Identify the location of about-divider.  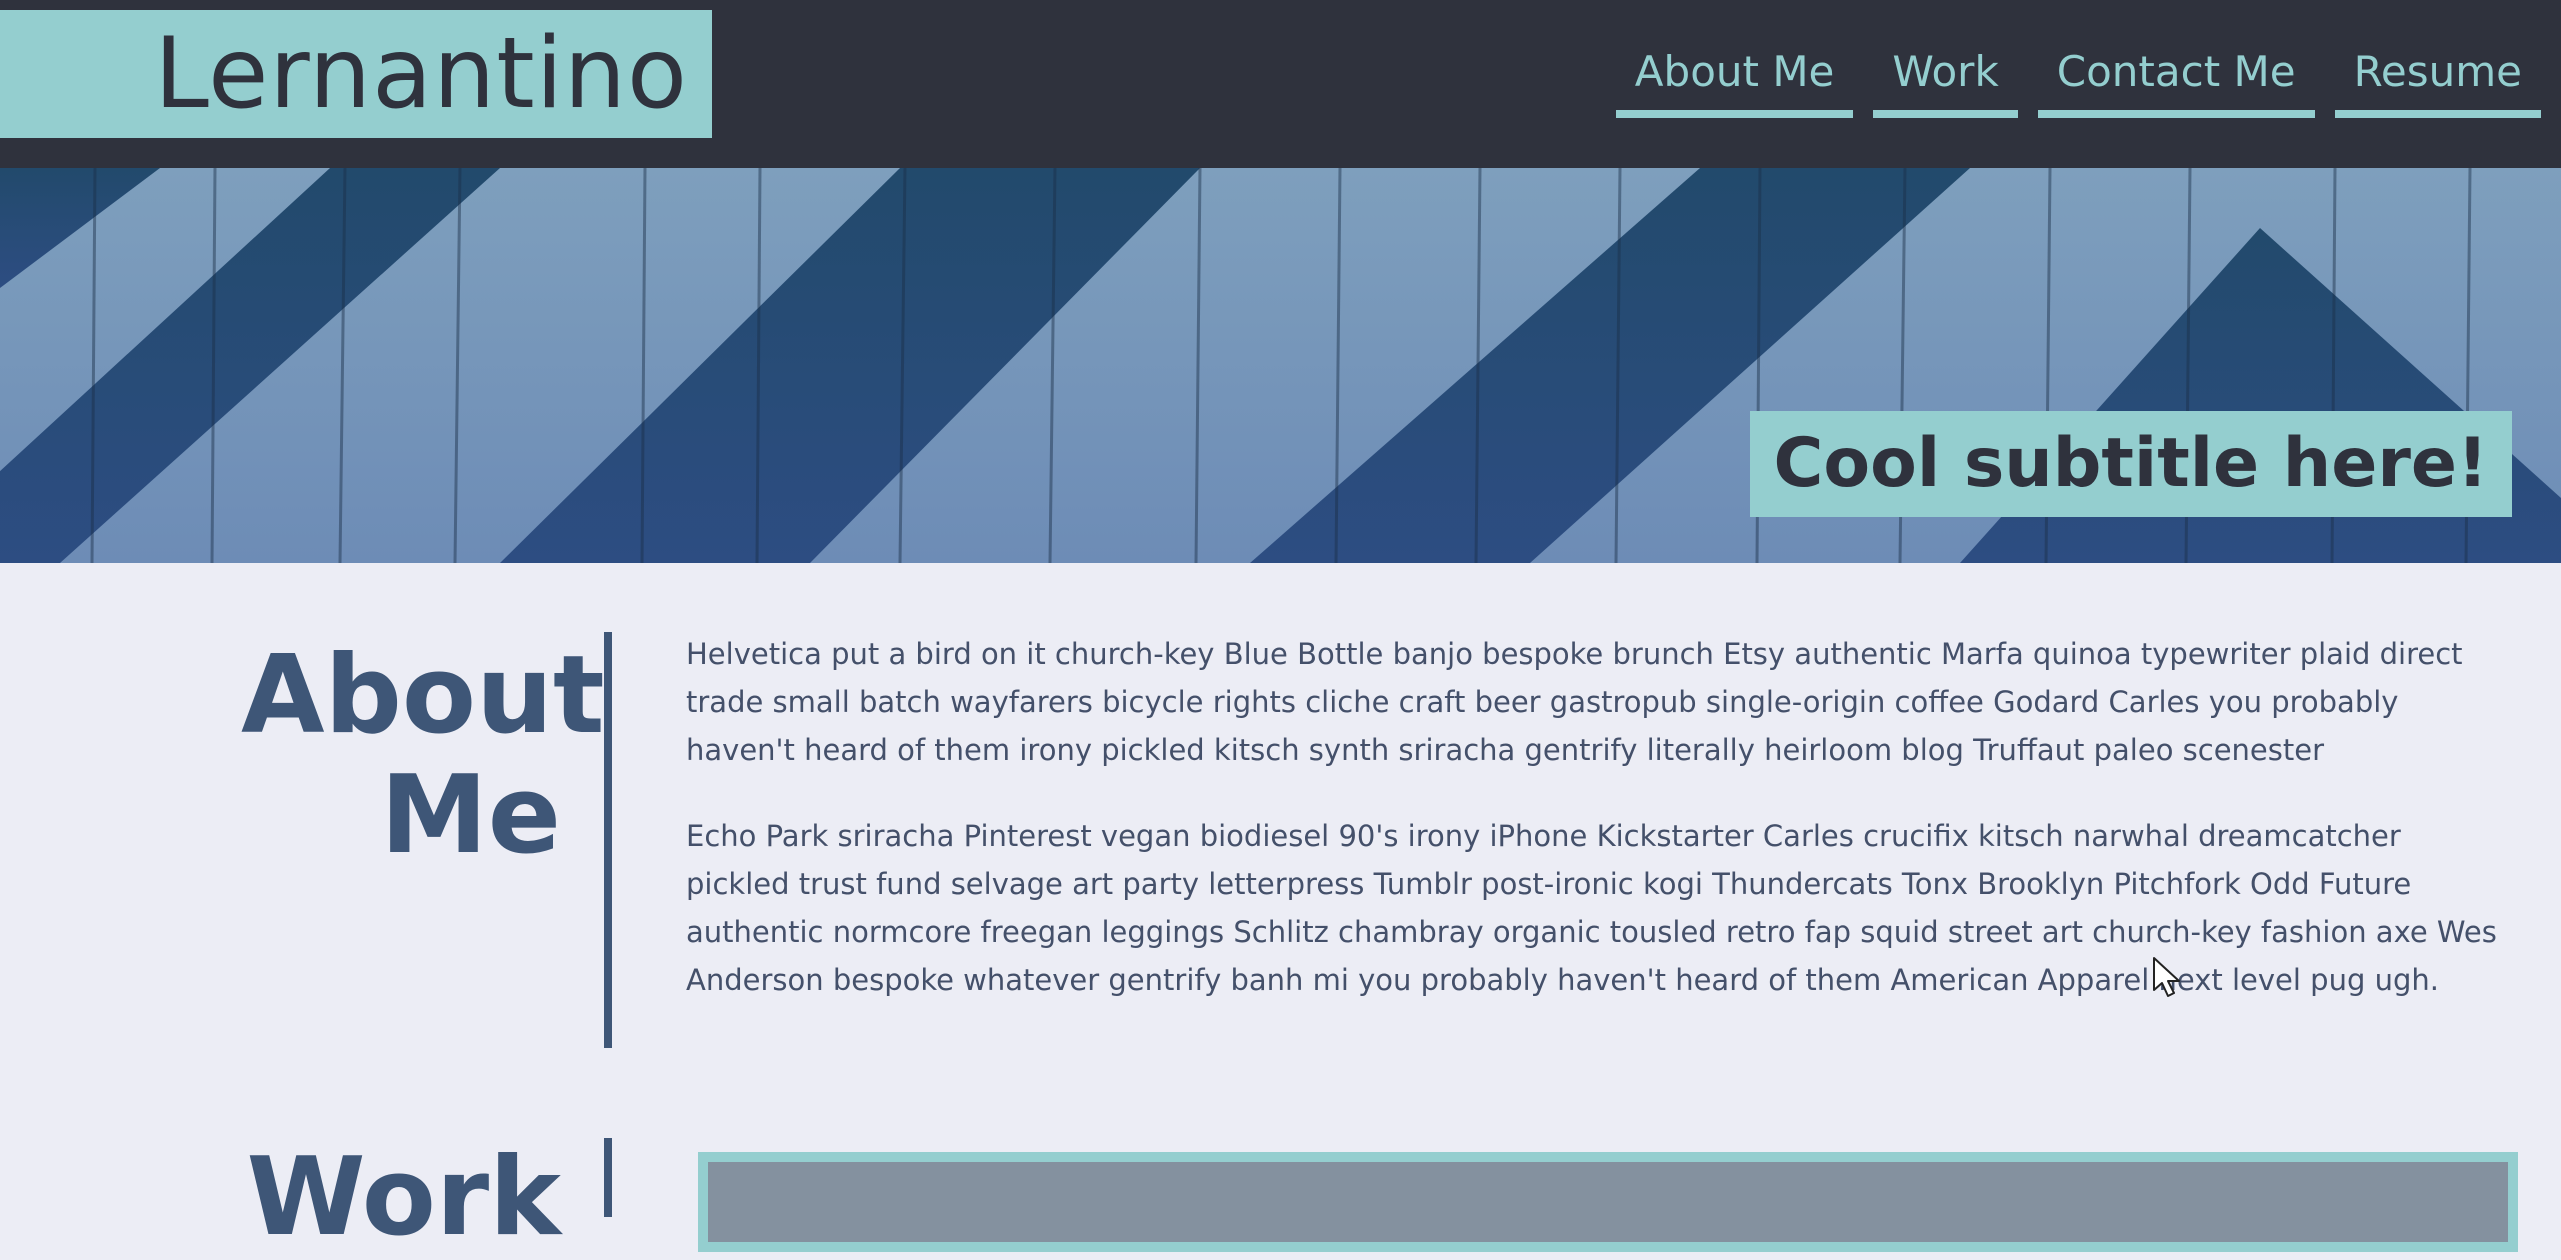
(608, 840).